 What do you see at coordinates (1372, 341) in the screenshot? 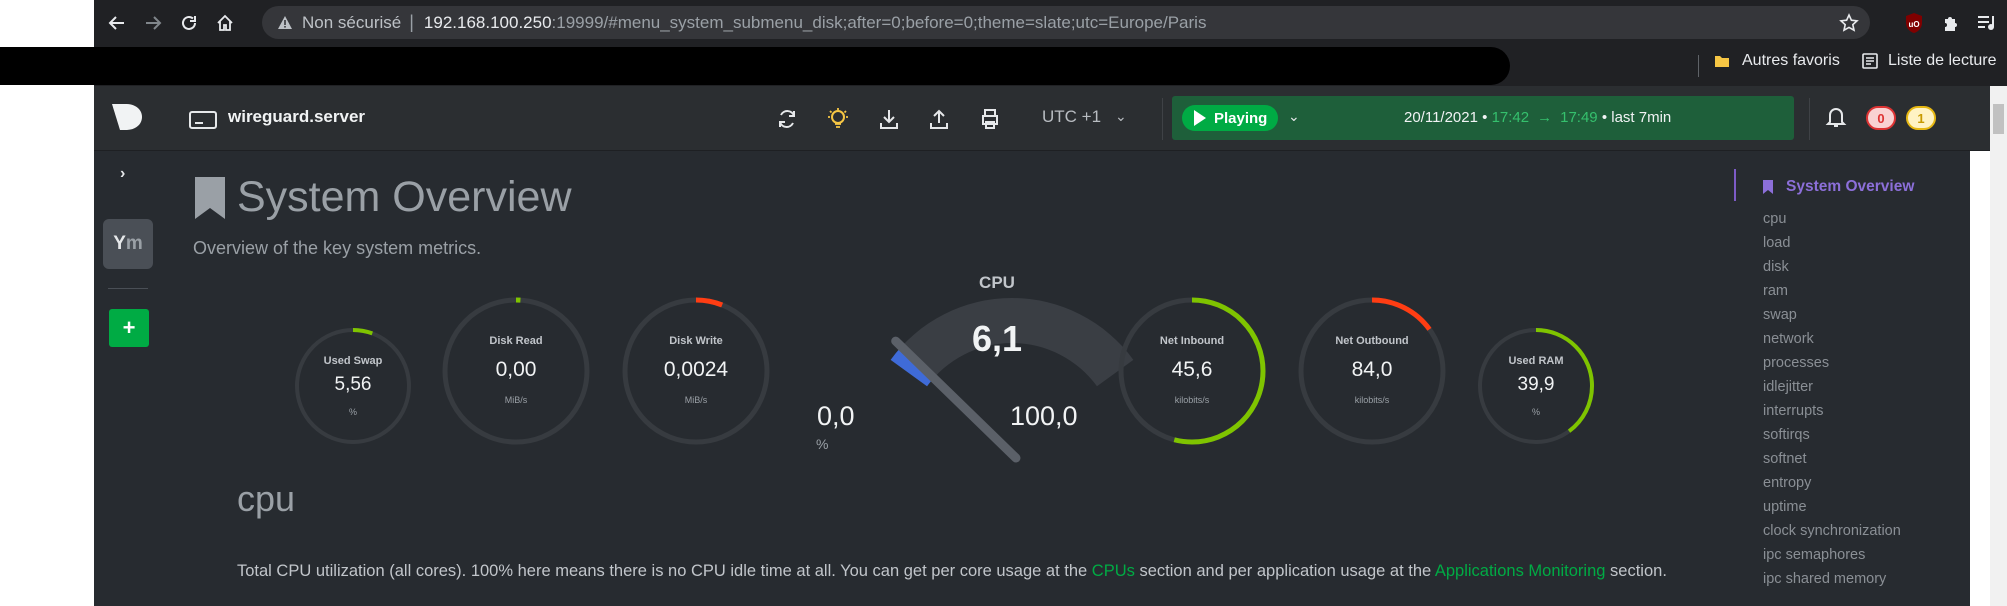
I see `gauge-title: Net Outbound` at bounding box center [1372, 341].